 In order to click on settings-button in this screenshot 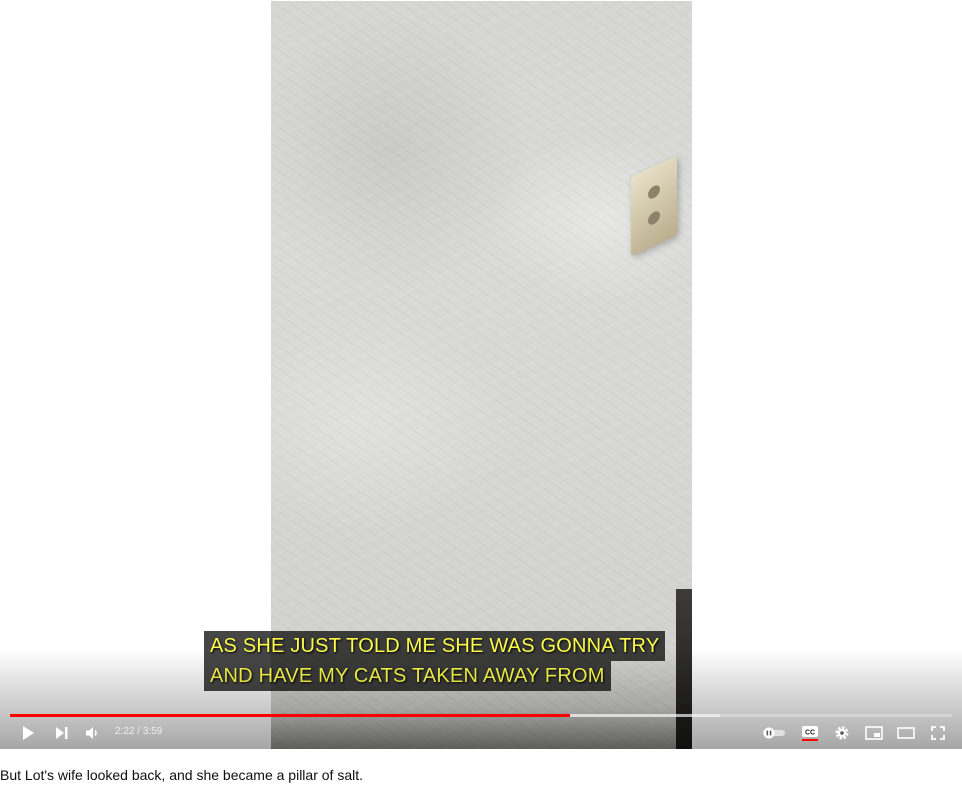, I will do `click(842, 733)`.